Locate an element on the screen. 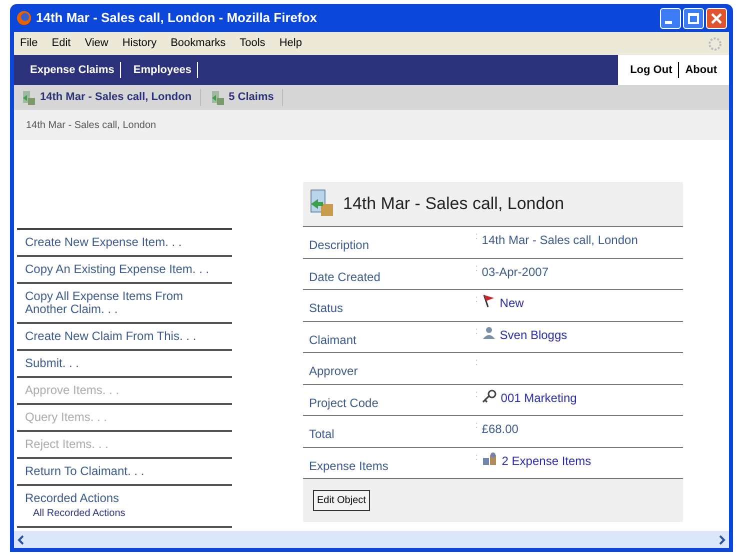 The width and height of the screenshot is (741, 555). window-title: 14th Mar - Sales call, London - Mozilla Firefox is located at coordinates (176, 18).